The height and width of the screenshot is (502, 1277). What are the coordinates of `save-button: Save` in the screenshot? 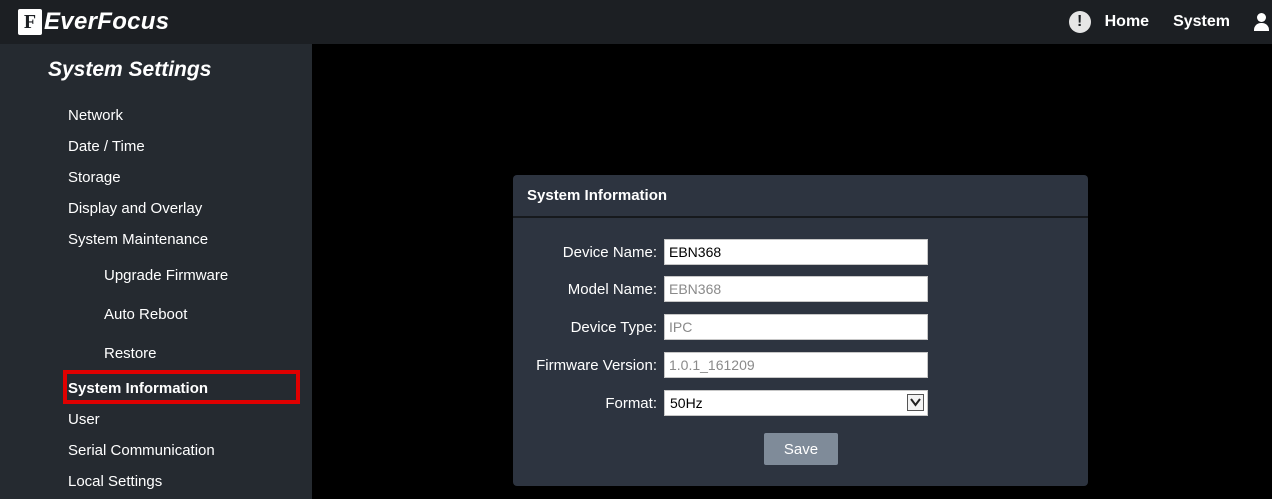 It's located at (801, 449).